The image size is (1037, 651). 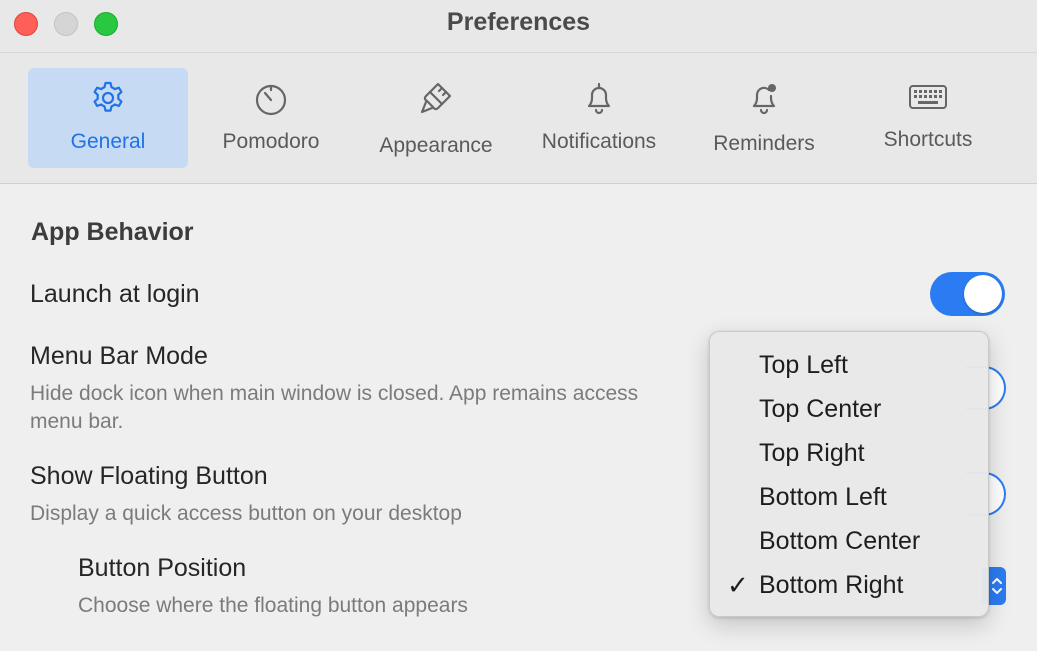 I want to click on menu-item-label: Bottom Right, so click(x=831, y=585).